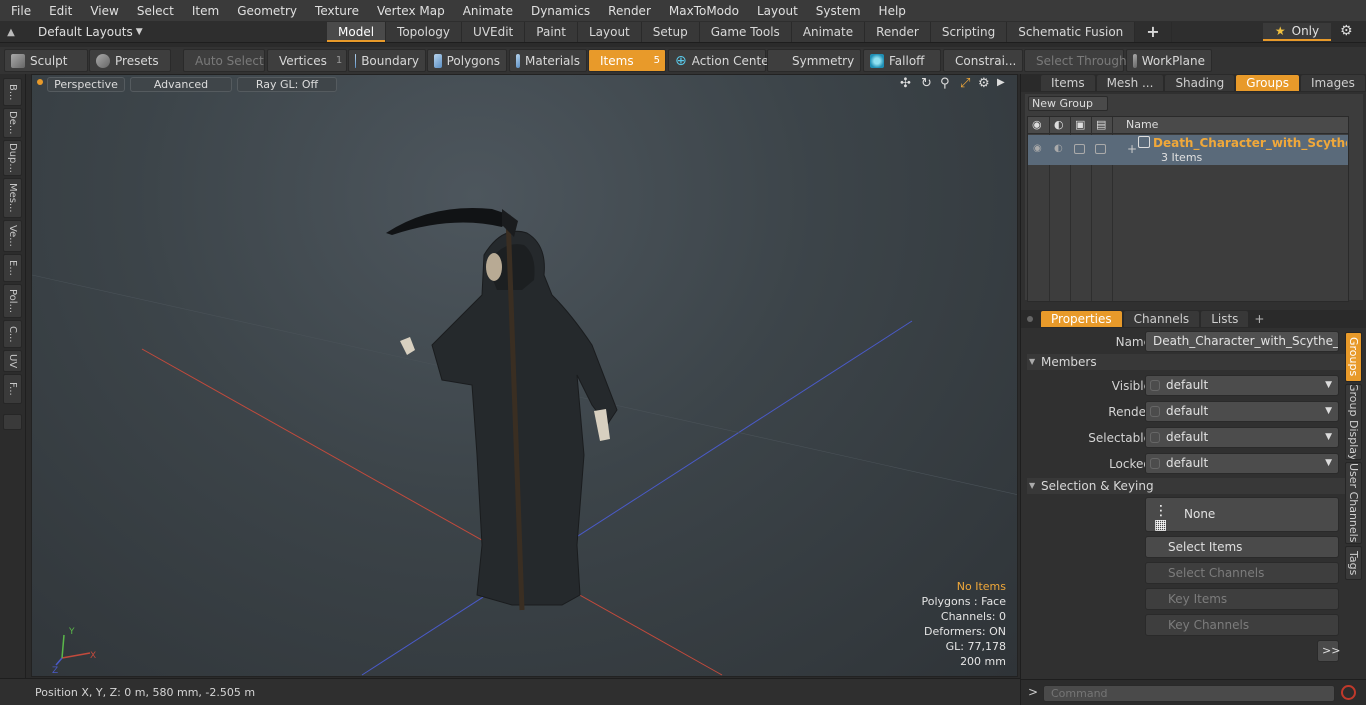 This screenshot has width=1366, height=705. Describe the element at coordinates (1068, 83) in the screenshot. I see `tab-items: Items` at that location.